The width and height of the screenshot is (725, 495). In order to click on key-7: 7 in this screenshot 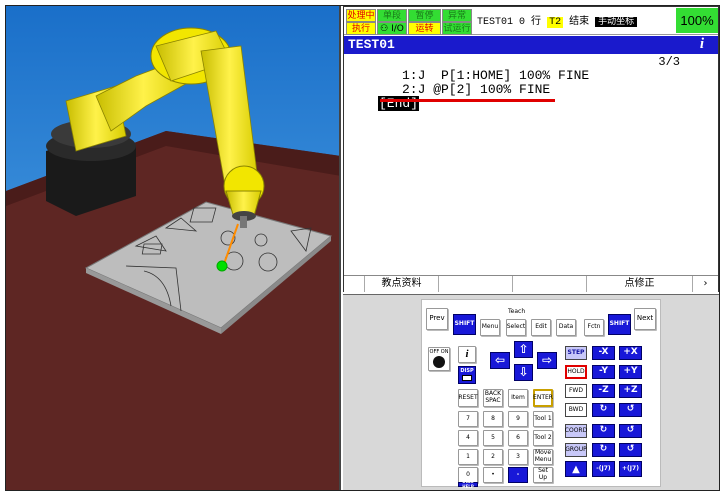, I will do `click(468, 419)`.